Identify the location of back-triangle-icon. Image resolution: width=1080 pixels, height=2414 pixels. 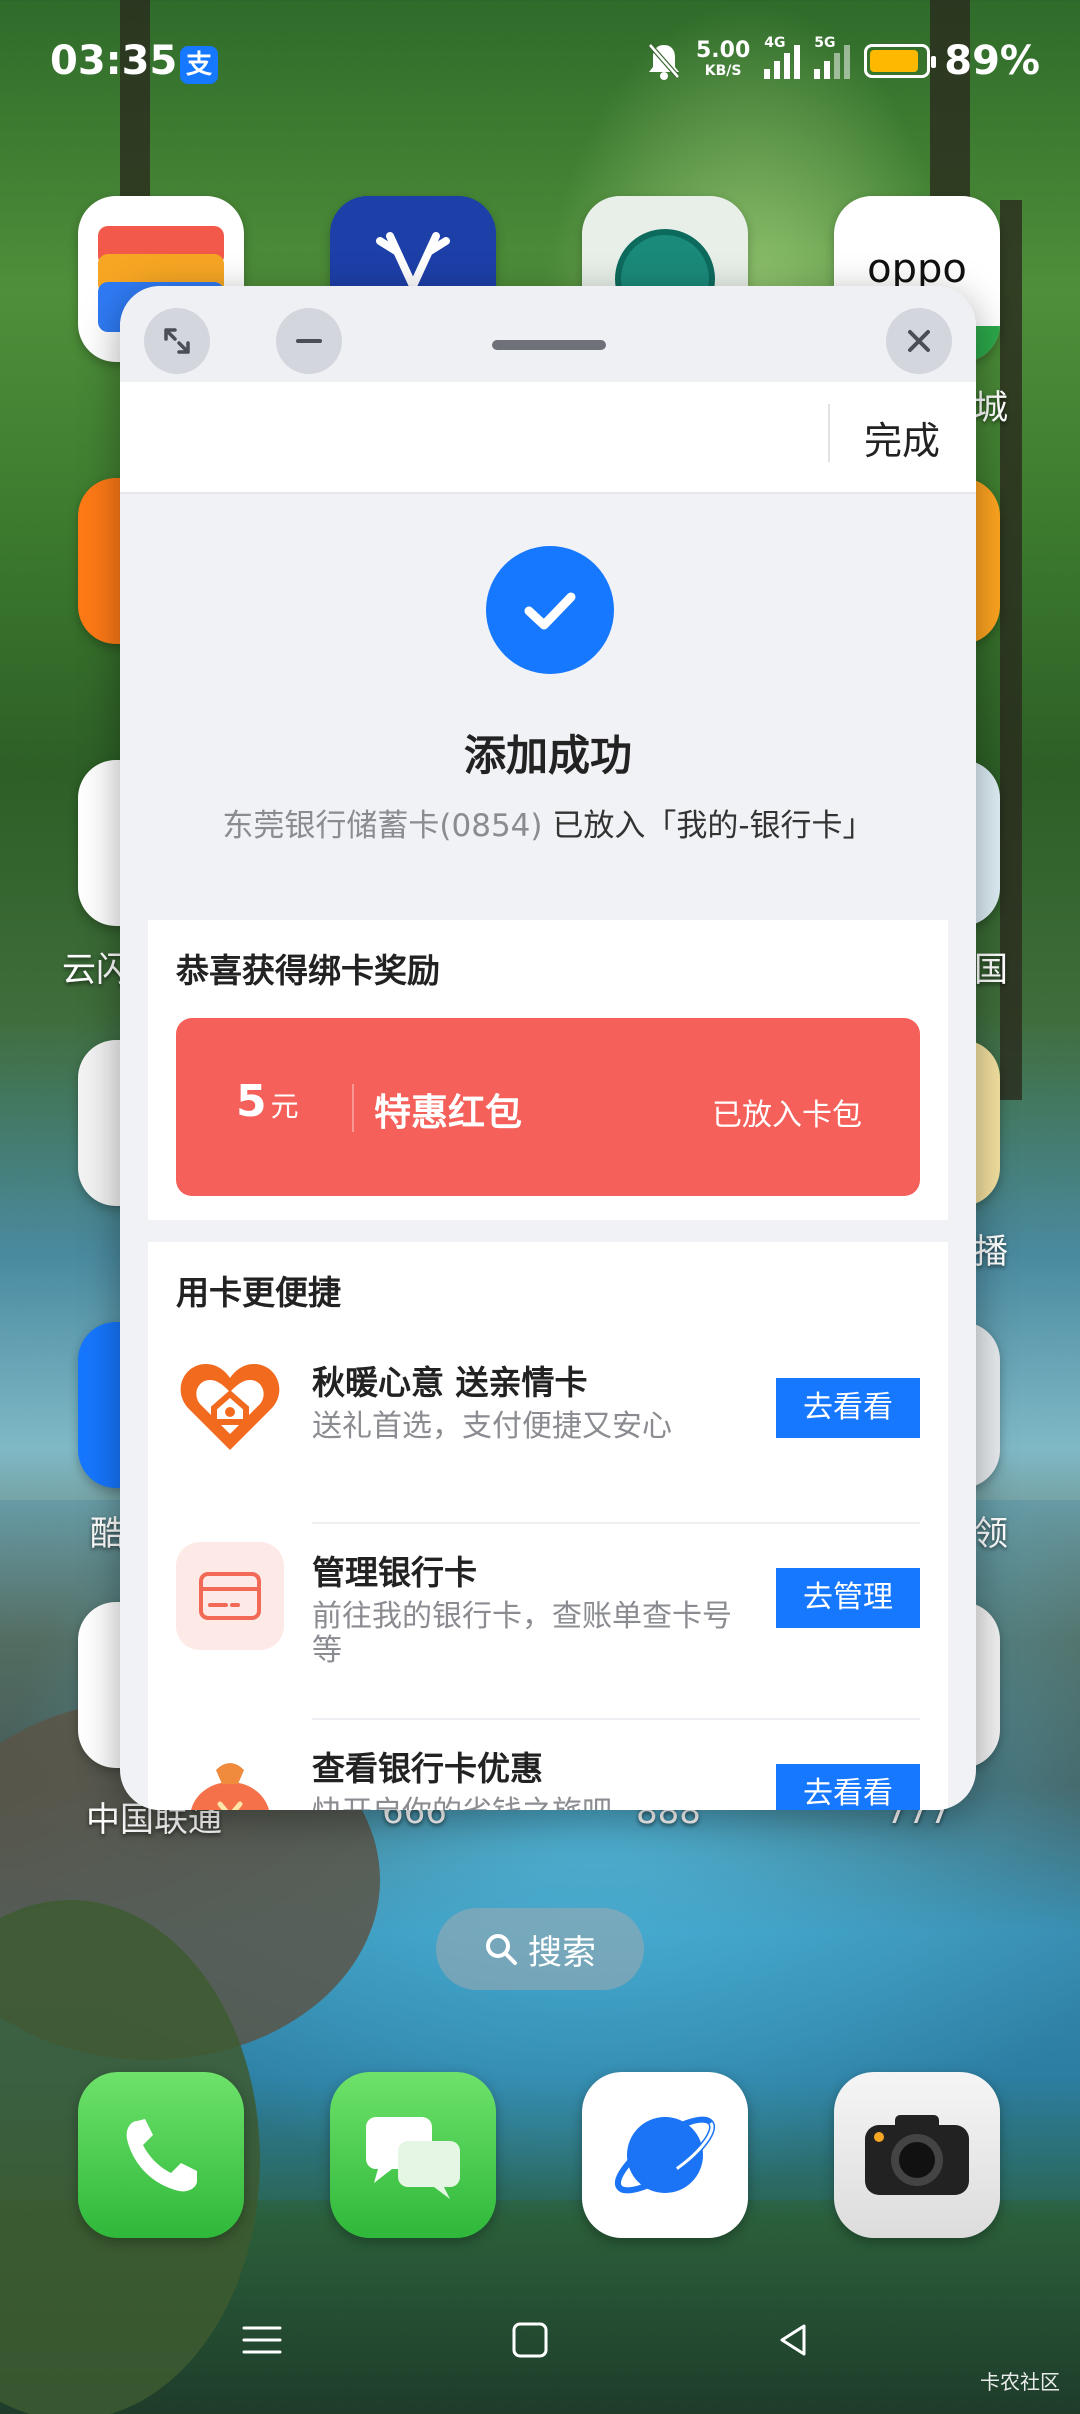
(793, 2340).